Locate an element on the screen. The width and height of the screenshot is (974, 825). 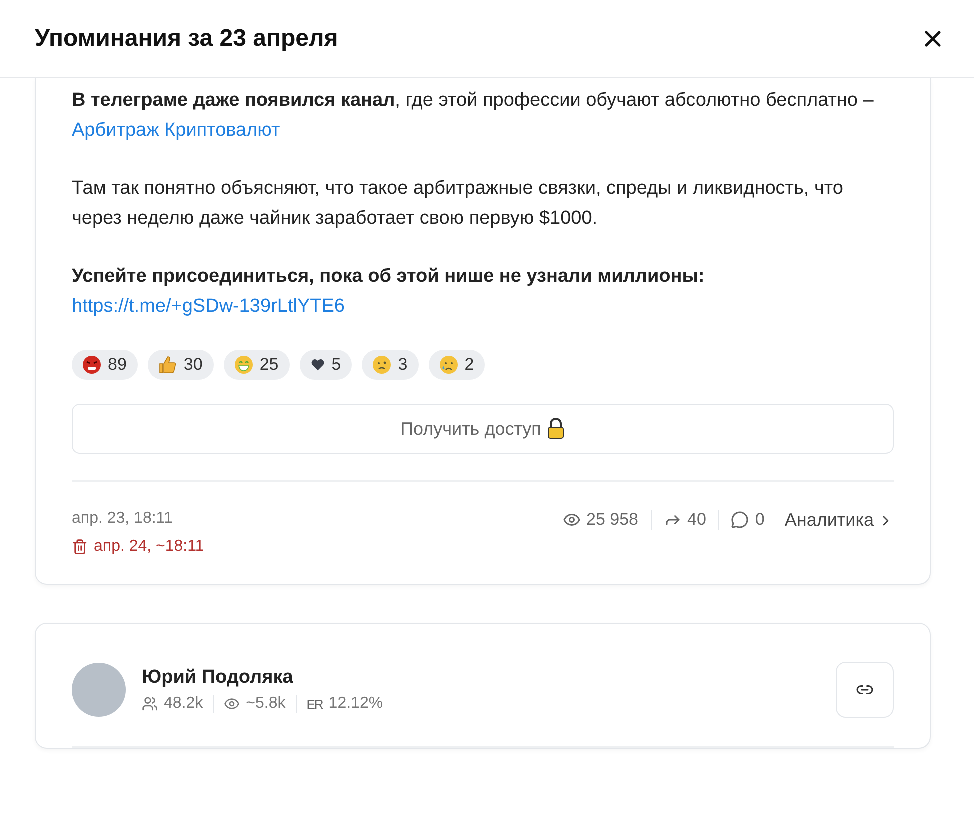
heart-icon is located at coordinates (318, 365).